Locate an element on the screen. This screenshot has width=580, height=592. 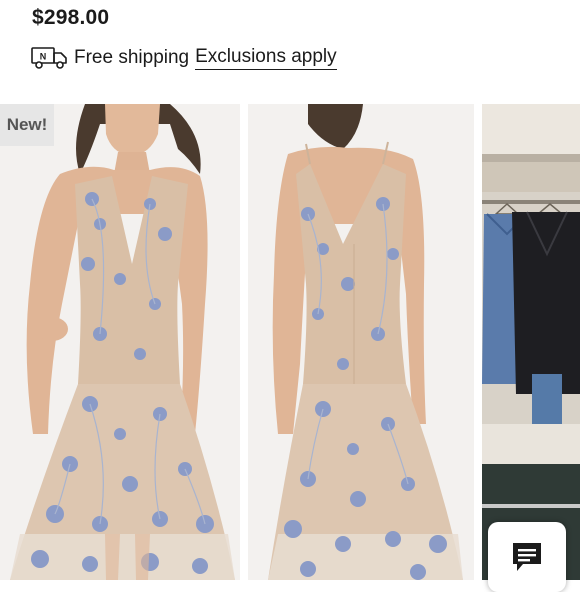
exclusions-link: Exclusions apply is located at coordinates (266, 58).